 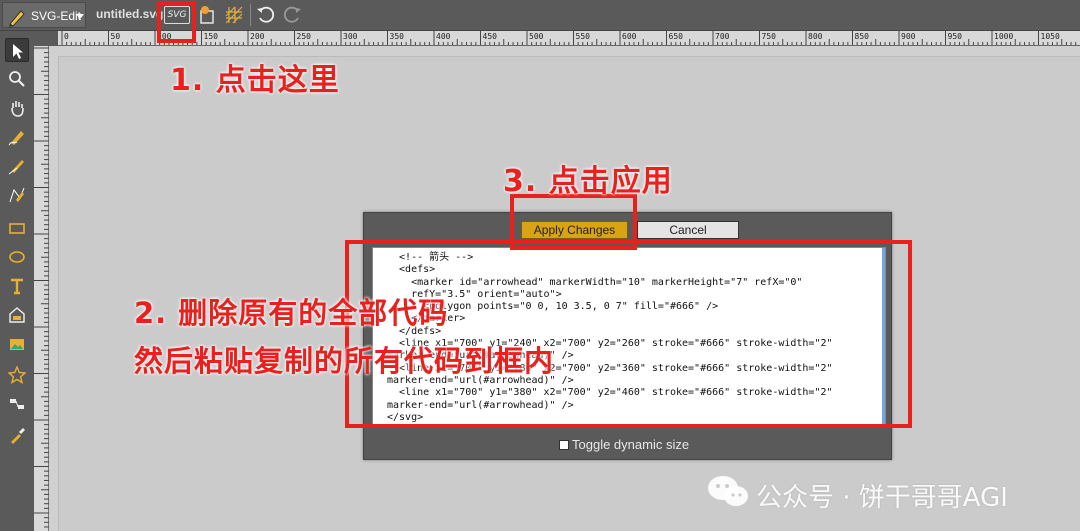 What do you see at coordinates (234, 15) in the screenshot?
I see `grid-icon` at bounding box center [234, 15].